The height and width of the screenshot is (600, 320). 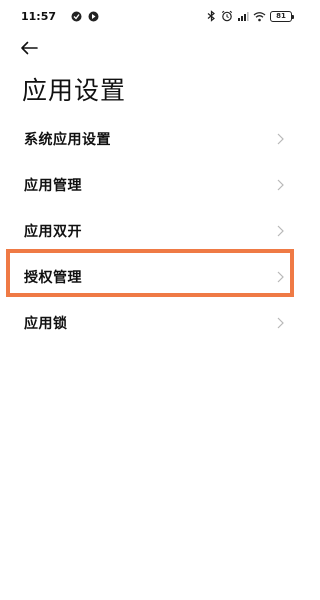 I want to click on bluetooth-icon, so click(x=211, y=16).